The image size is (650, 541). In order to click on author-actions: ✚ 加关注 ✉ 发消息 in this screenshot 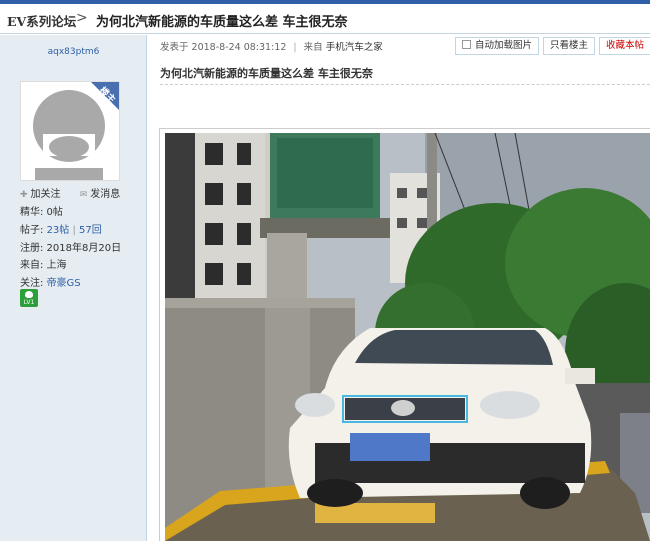, I will do `click(78, 192)`.